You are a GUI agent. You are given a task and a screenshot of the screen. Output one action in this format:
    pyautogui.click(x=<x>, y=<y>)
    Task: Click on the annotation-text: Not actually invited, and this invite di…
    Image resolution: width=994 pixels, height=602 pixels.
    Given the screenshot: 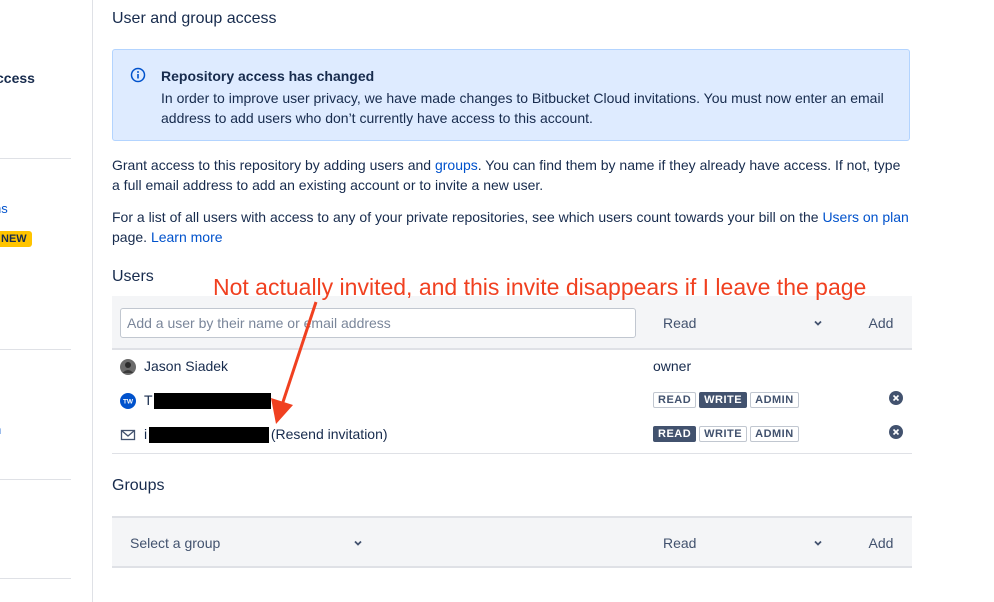 What is the action you would take?
    pyautogui.click(x=540, y=287)
    